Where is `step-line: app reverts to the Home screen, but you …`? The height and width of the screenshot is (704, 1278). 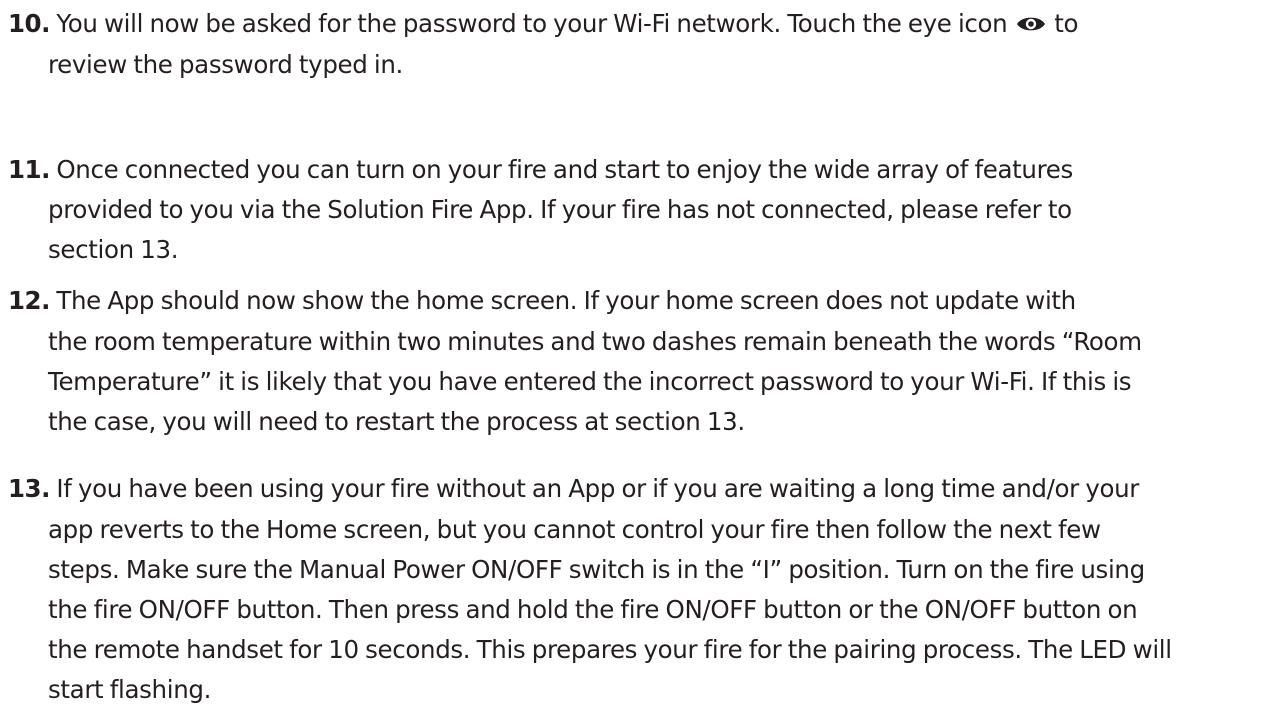
step-line: app reverts to the Home screen, but you … is located at coordinates (574, 529).